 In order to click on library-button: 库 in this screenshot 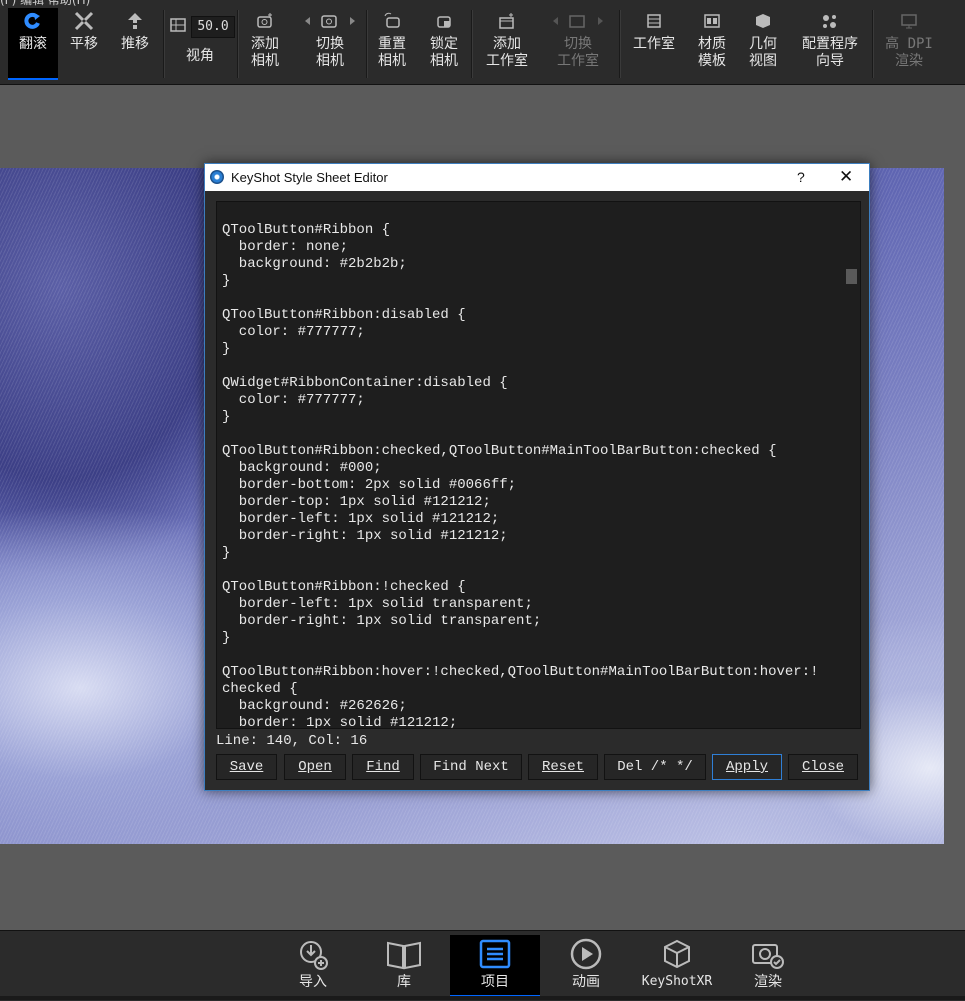, I will do `click(404, 966)`.